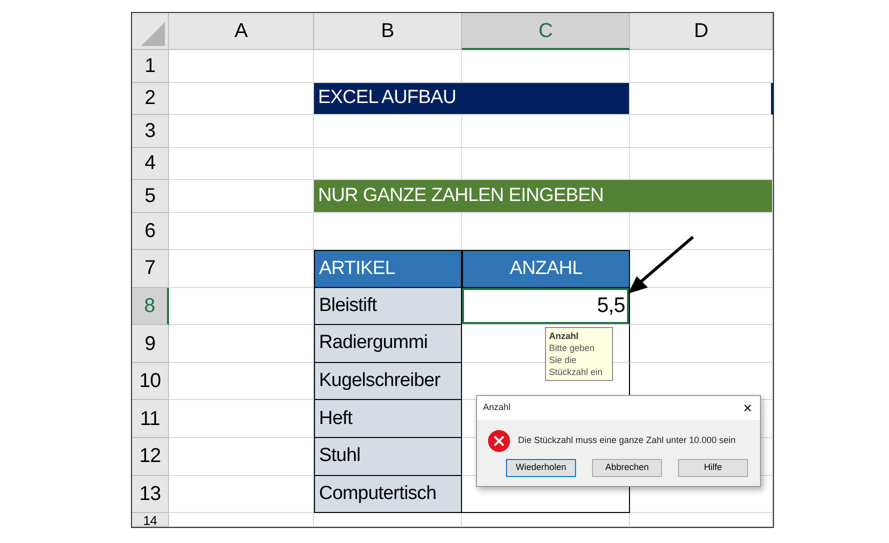 Image resolution: width=889 pixels, height=543 pixels. What do you see at coordinates (150, 419) in the screenshot?
I see `row-header: 11` at bounding box center [150, 419].